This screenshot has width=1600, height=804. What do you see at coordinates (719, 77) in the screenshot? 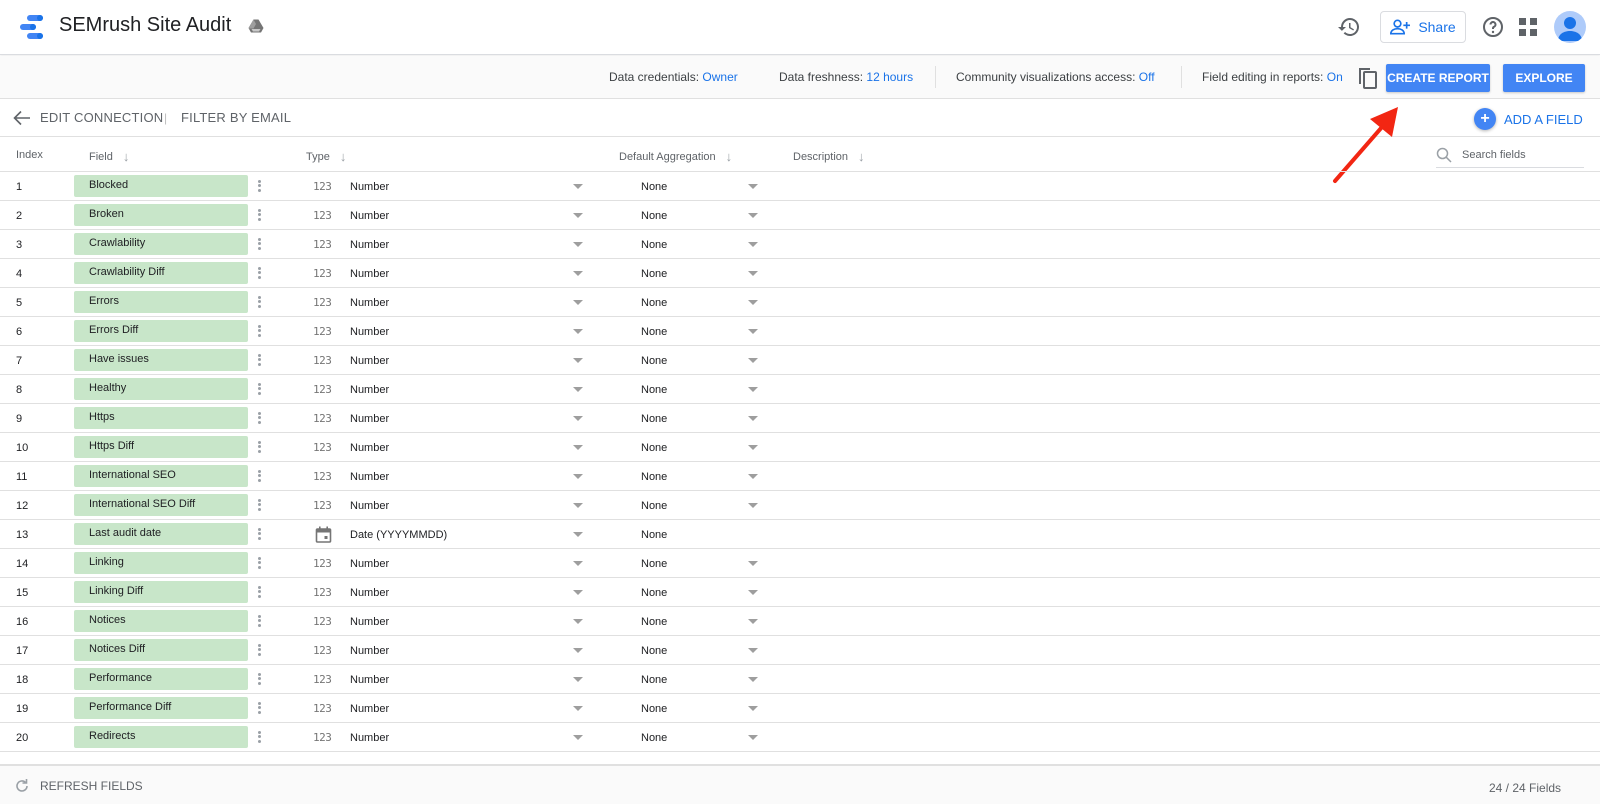
I see `data-credentials-value: Owner` at bounding box center [719, 77].